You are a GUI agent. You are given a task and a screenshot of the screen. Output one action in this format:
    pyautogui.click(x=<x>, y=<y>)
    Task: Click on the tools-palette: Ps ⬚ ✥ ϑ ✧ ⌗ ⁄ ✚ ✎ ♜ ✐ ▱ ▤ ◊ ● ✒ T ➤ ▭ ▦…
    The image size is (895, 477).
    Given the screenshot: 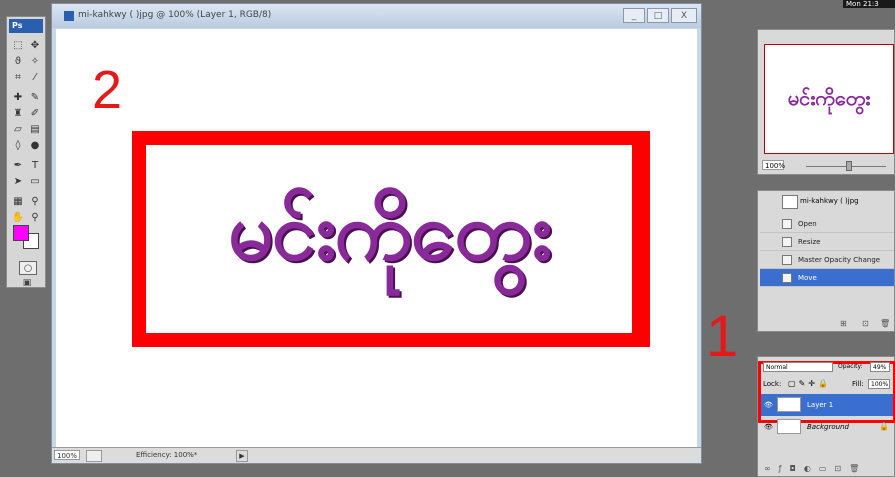 What is the action you would take?
    pyautogui.click(x=26, y=152)
    